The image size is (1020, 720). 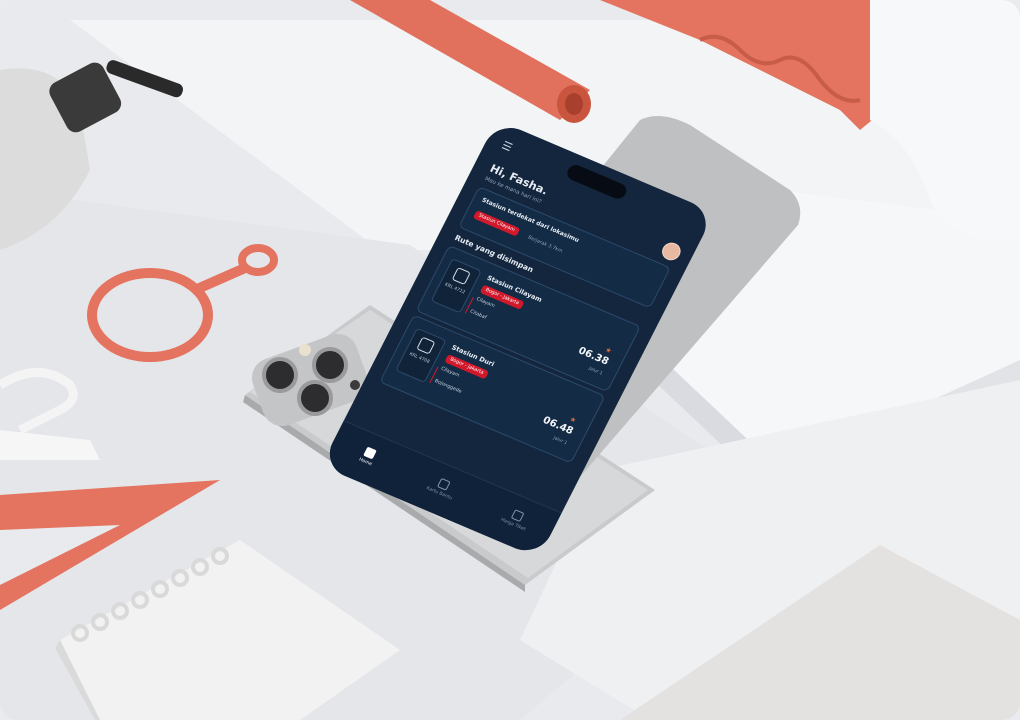 I want to click on route-stop: Bojonggede, so click(x=448, y=387).